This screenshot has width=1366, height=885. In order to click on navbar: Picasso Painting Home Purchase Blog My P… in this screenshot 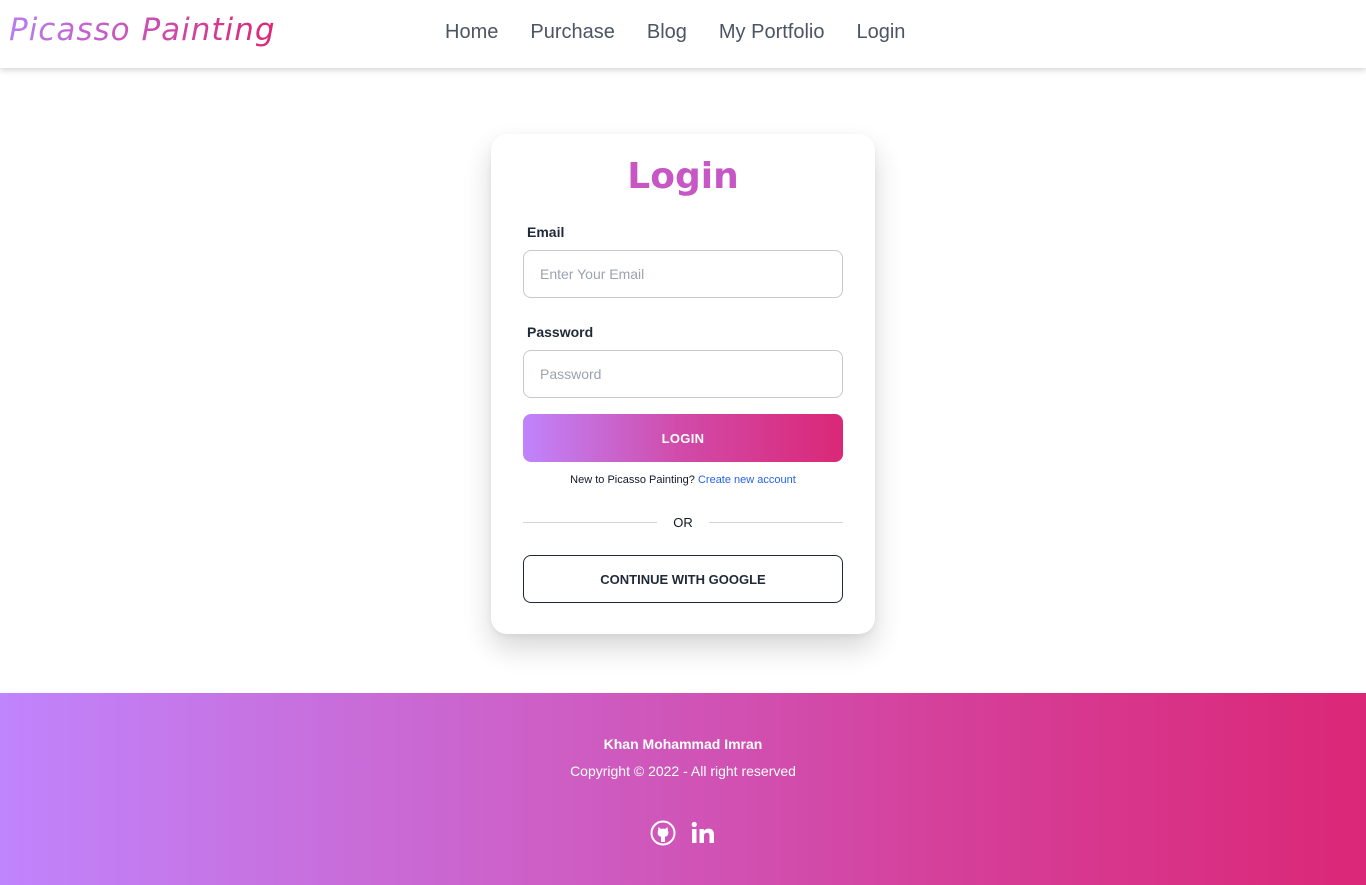, I will do `click(683, 34)`.